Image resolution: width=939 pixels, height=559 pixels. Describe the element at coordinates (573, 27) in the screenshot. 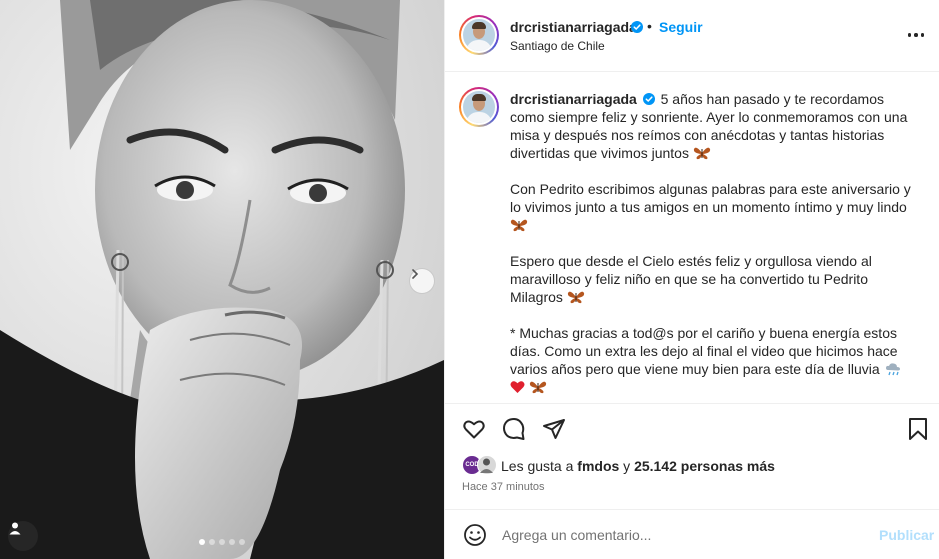

I see `author-username: drcristianarriagada` at that location.